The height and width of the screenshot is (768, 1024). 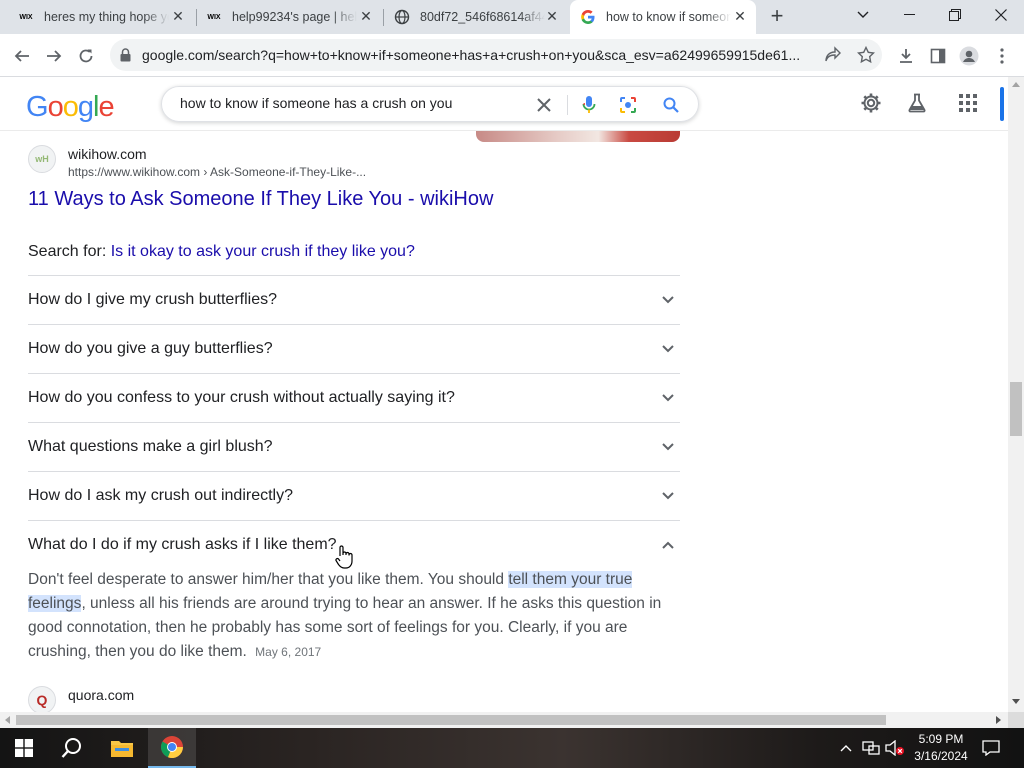 I want to click on new-tab-button: +, so click(x=777, y=17).